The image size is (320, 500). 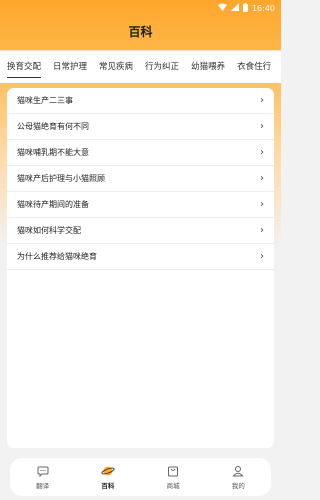 I want to click on nav-profile: 我的, so click(x=238, y=477).